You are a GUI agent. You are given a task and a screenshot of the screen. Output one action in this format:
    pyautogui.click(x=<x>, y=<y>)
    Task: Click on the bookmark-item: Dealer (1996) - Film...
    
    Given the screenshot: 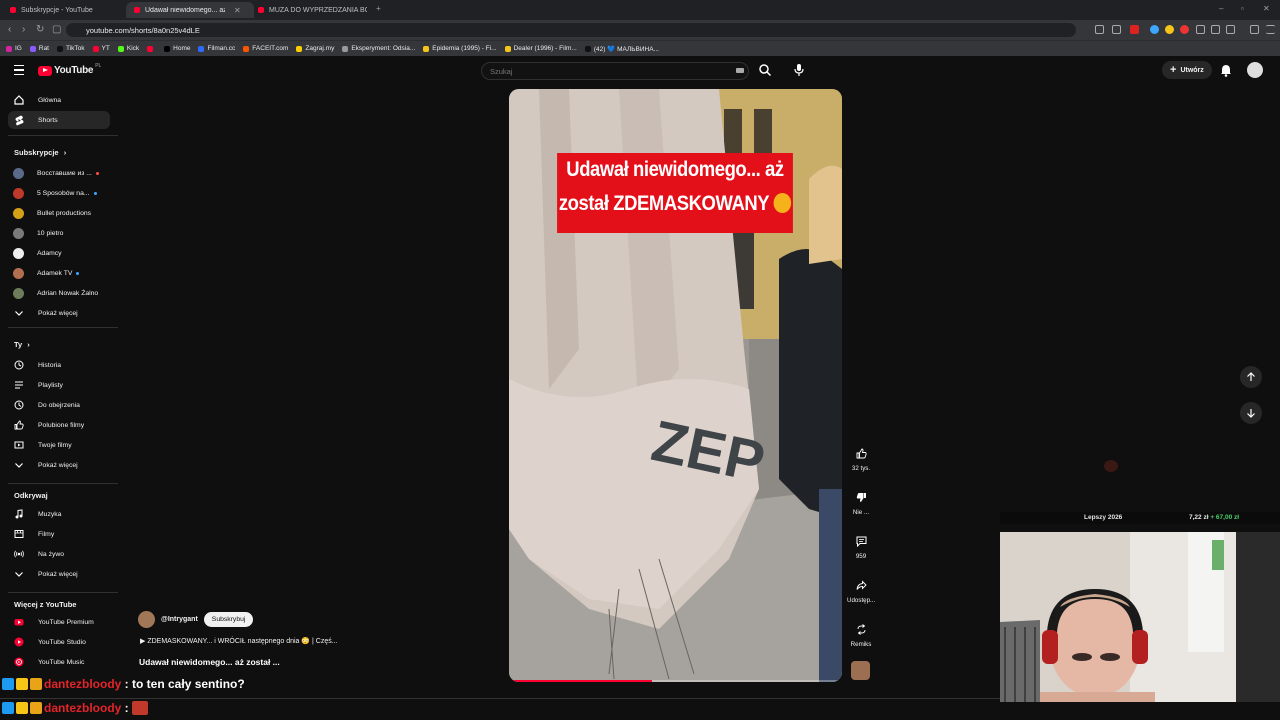 What is the action you would take?
    pyautogui.click(x=540, y=48)
    